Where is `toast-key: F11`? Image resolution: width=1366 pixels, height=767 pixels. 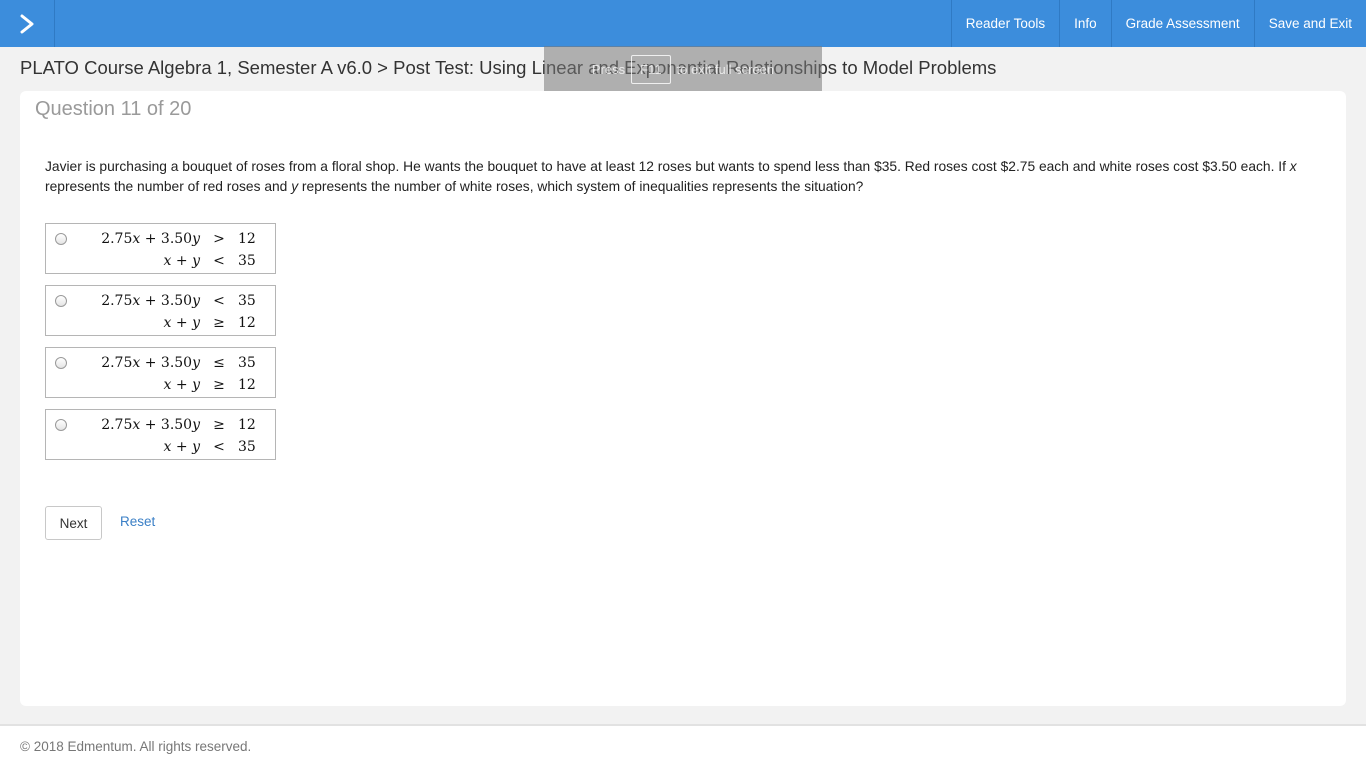 toast-key: F11 is located at coordinates (651, 69).